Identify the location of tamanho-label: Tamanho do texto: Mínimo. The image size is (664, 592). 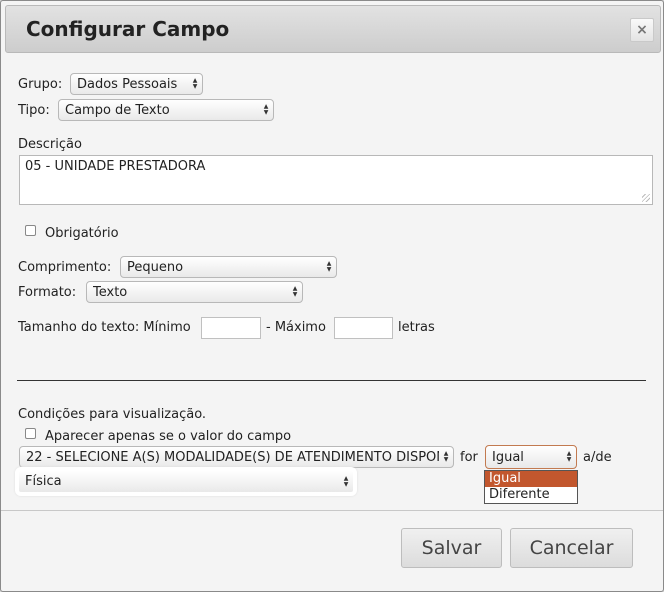
(104, 327).